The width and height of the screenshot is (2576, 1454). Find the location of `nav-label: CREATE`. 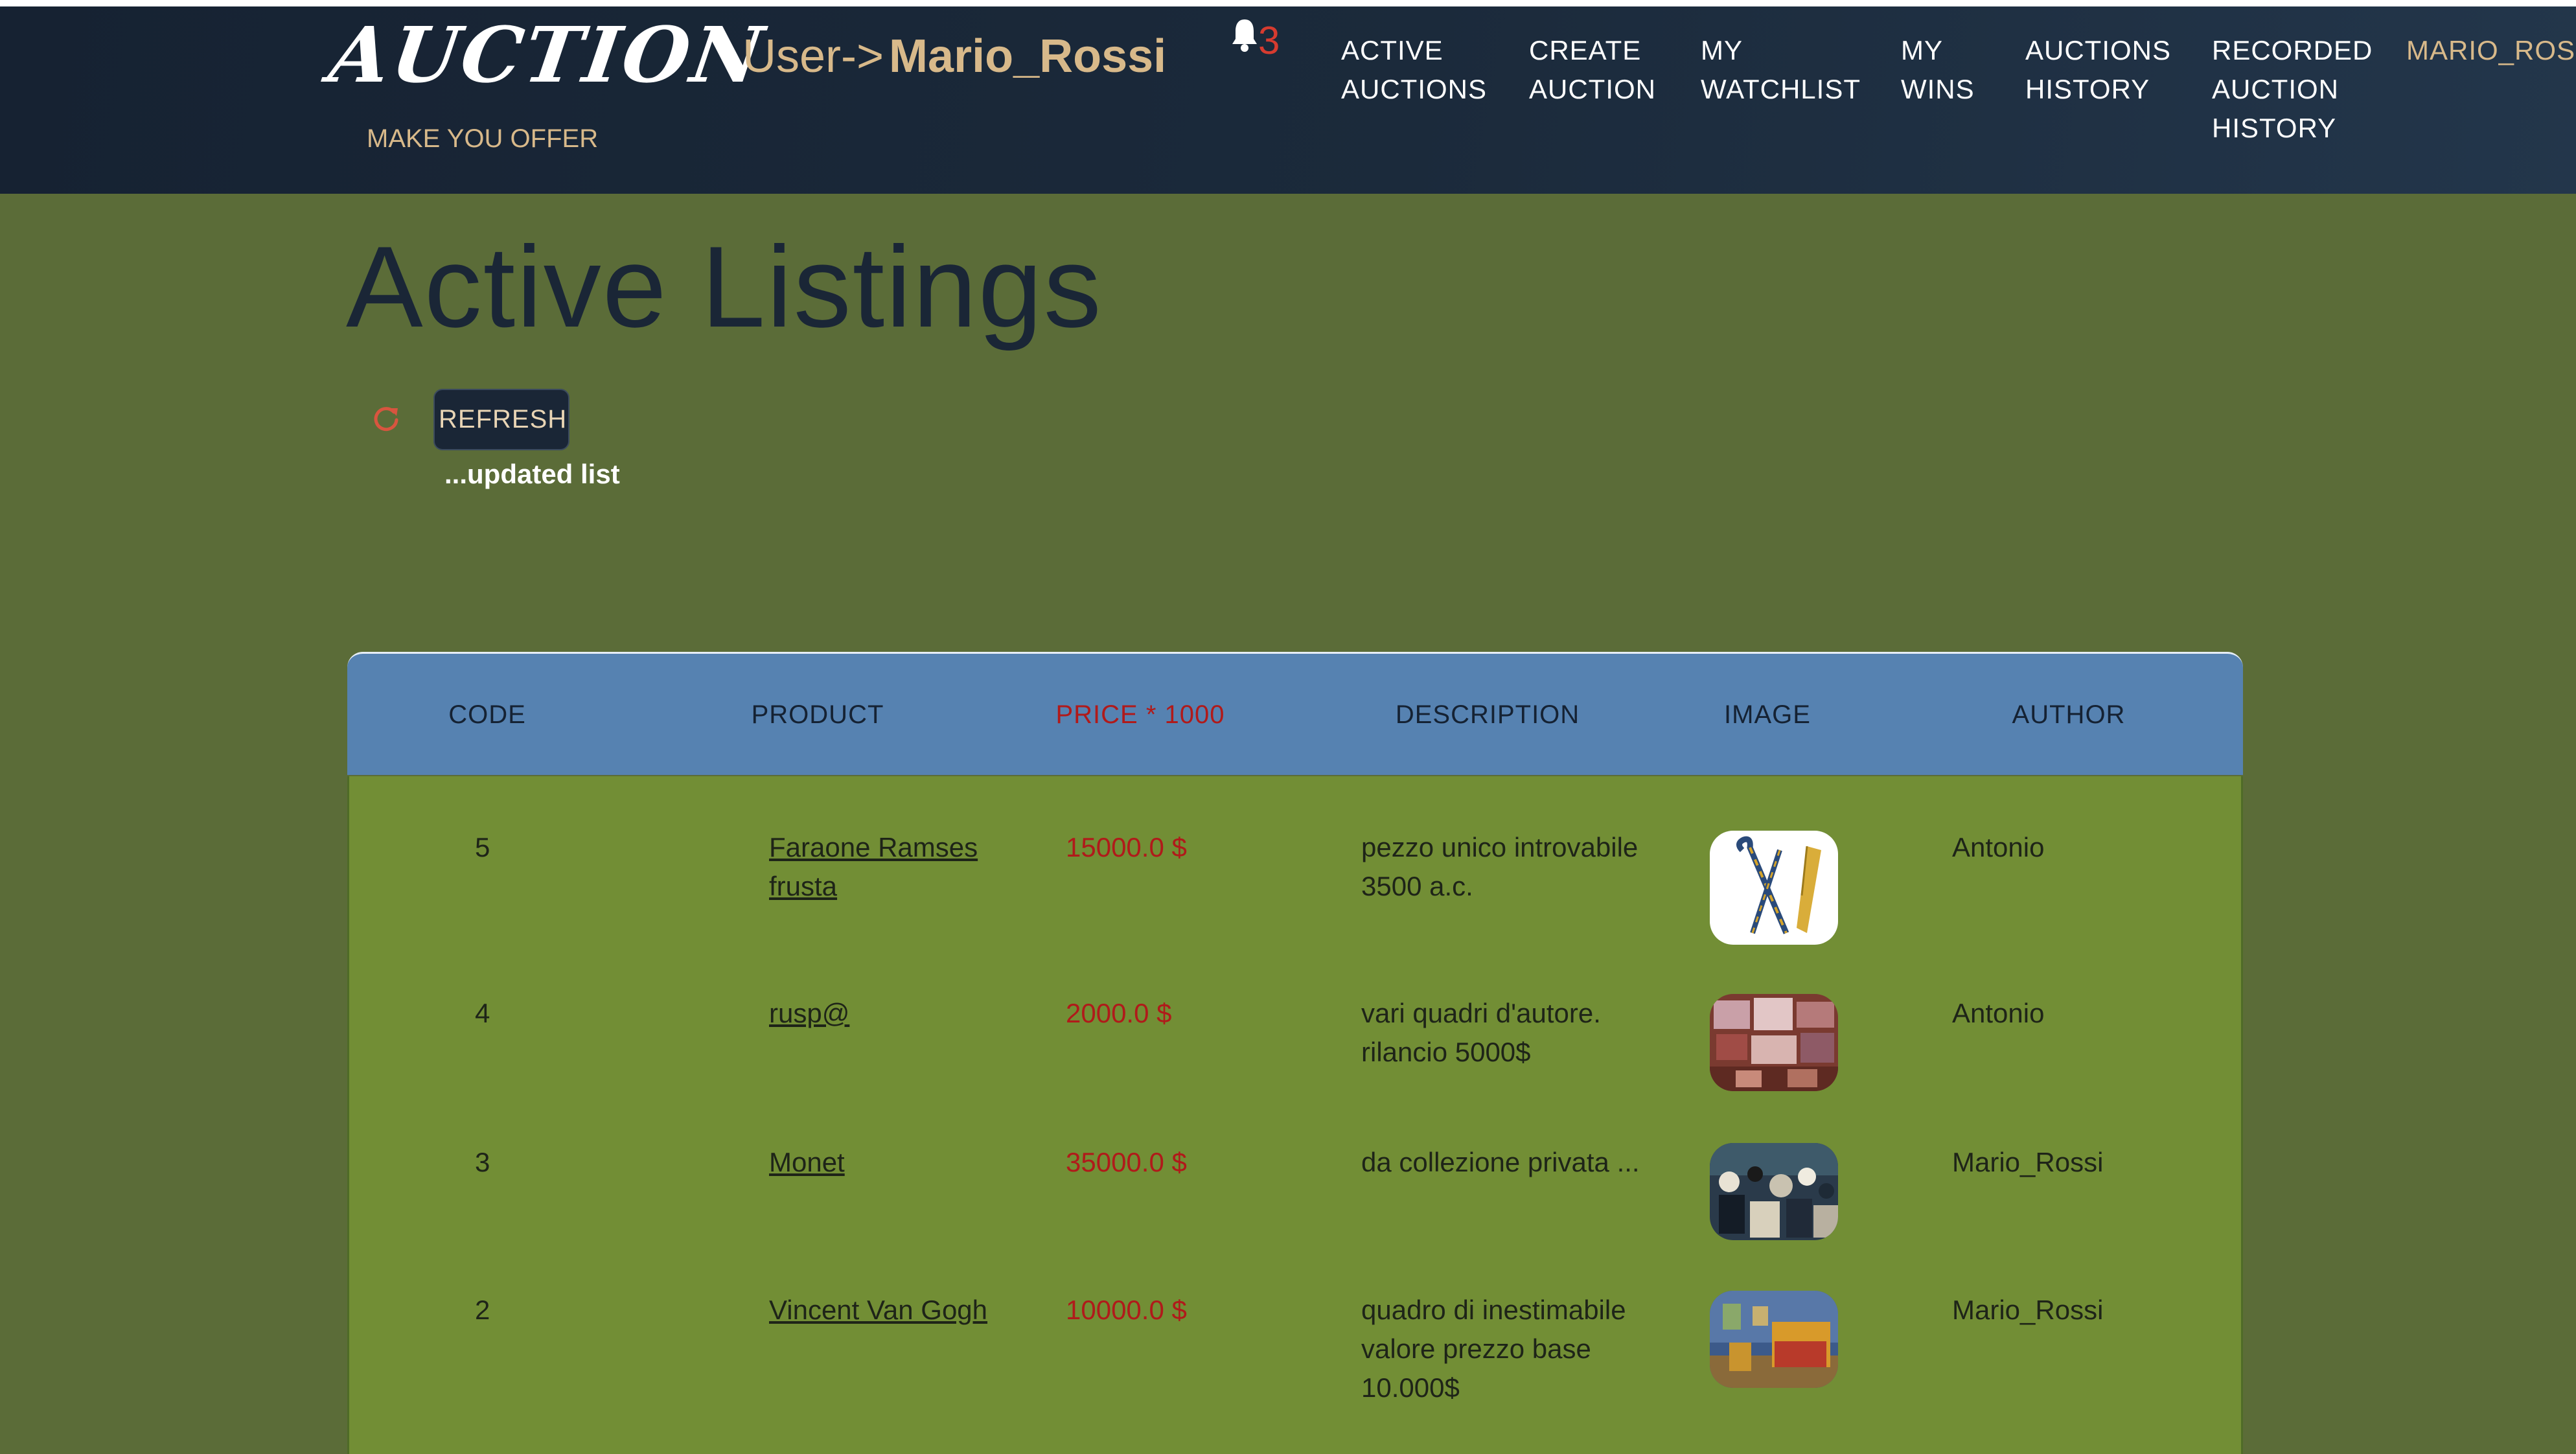

nav-label: CREATE is located at coordinates (1585, 50).